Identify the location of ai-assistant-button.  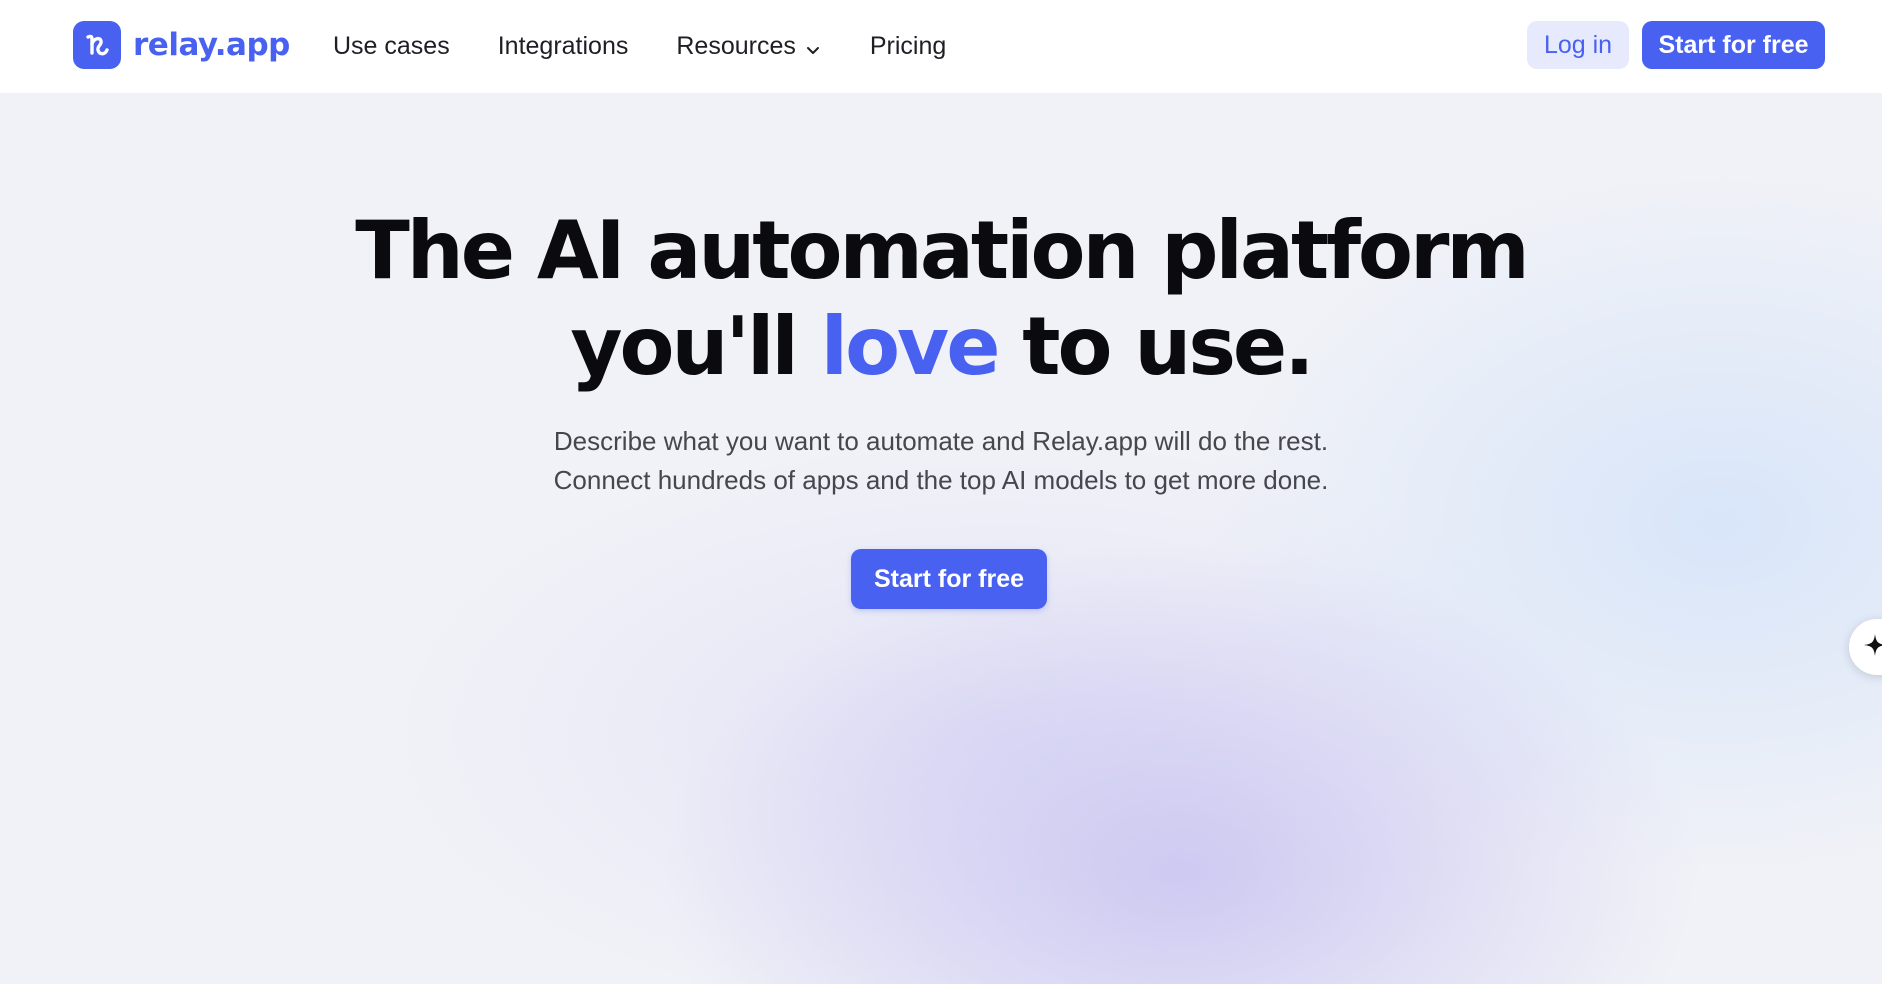
(1865, 647).